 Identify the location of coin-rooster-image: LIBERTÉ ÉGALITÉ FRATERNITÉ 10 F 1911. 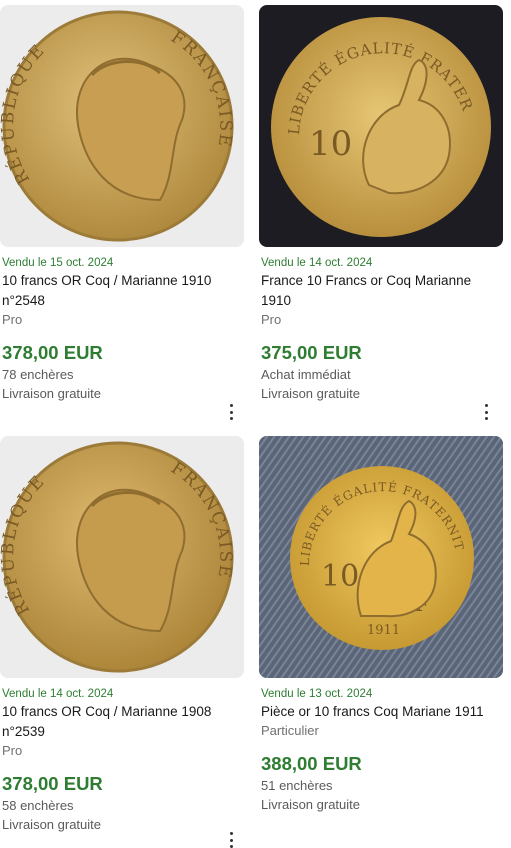
(381, 557).